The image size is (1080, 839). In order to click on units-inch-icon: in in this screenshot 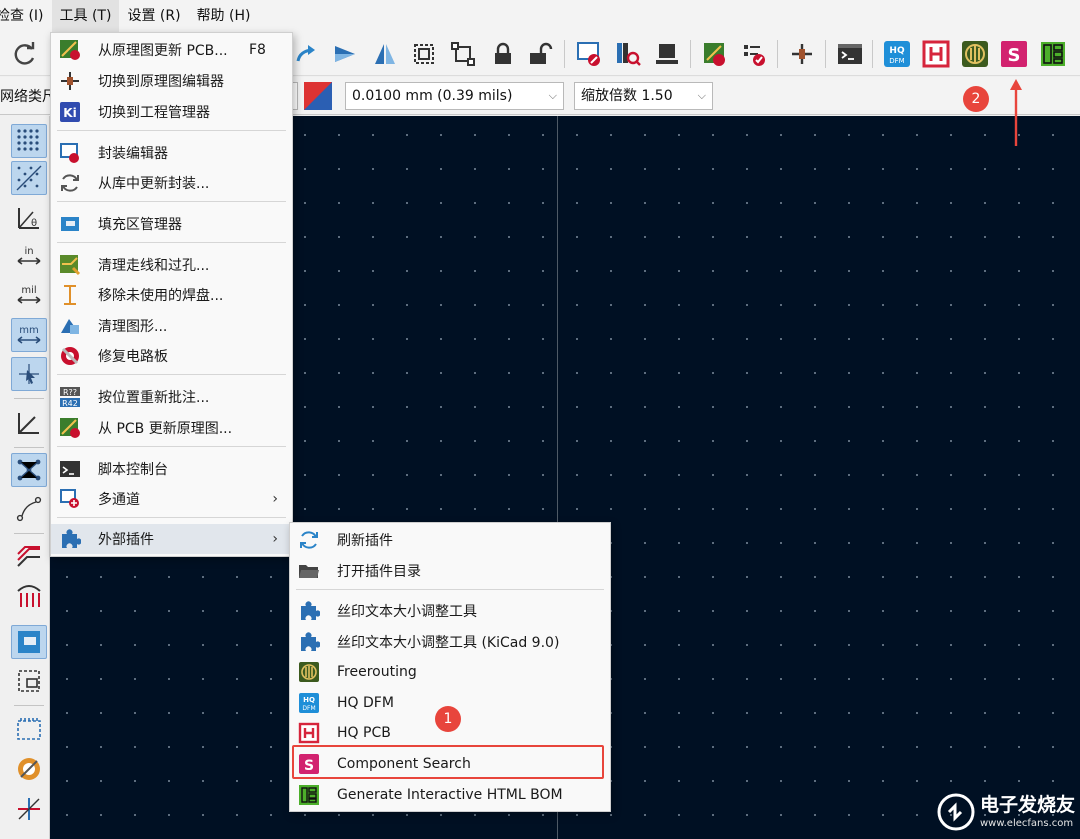, I will do `click(29, 257)`.